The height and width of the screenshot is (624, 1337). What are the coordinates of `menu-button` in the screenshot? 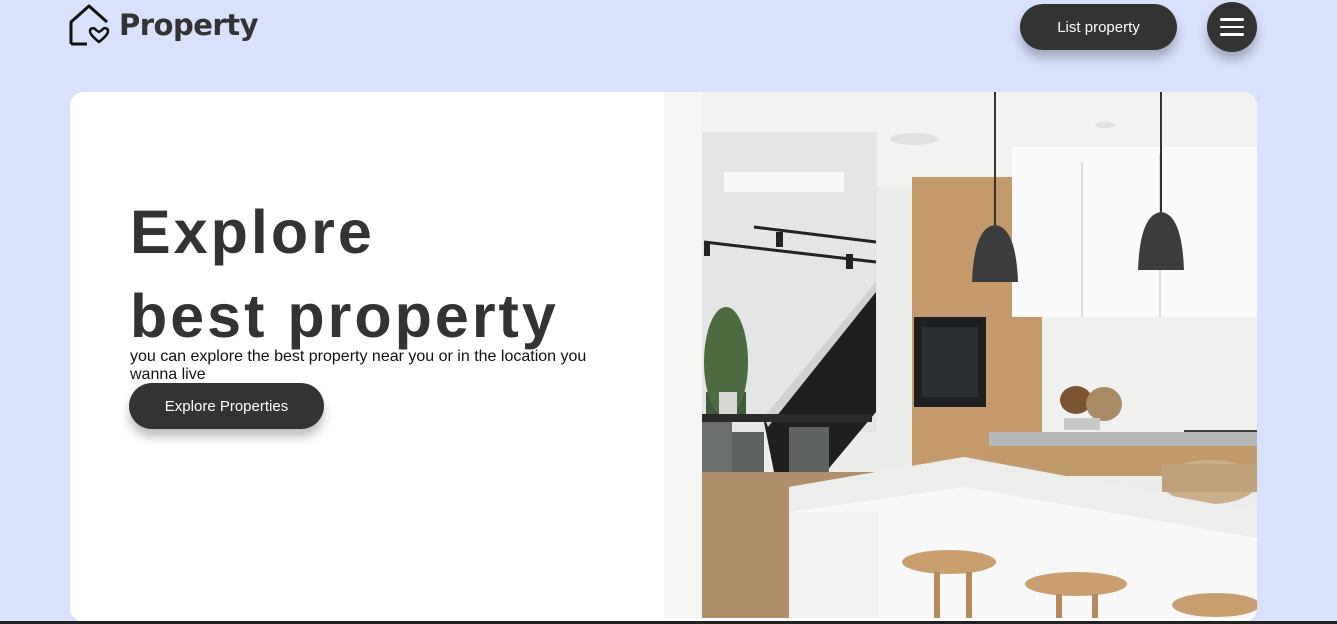 It's located at (1232, 27).